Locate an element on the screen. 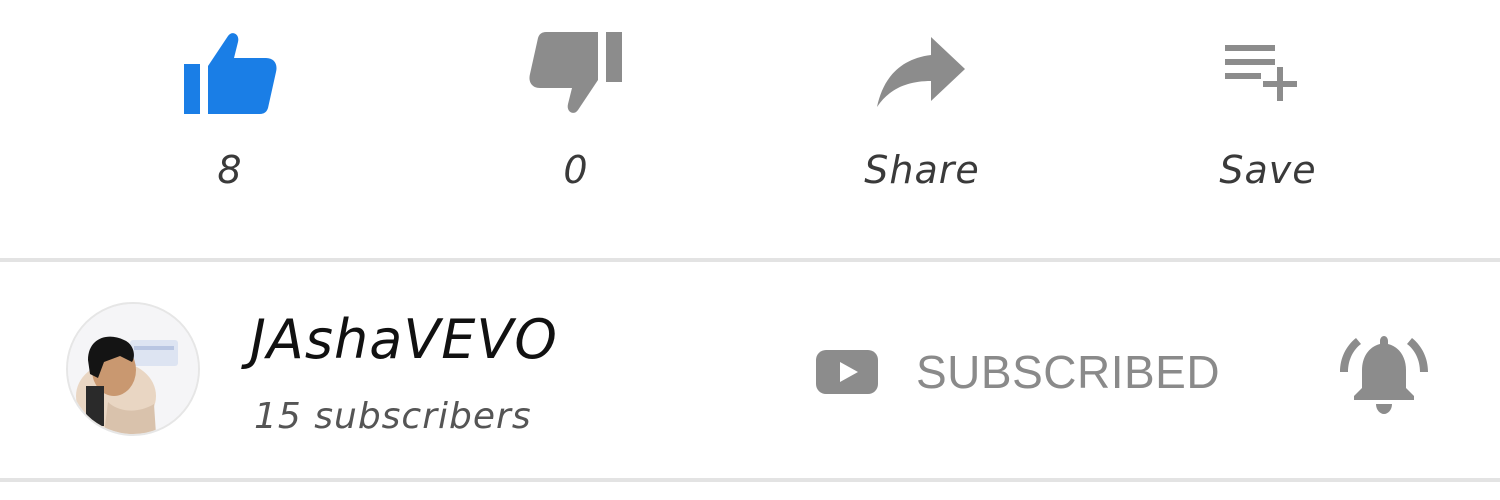  notification-bell-button is located at coordinates (1384, 373).